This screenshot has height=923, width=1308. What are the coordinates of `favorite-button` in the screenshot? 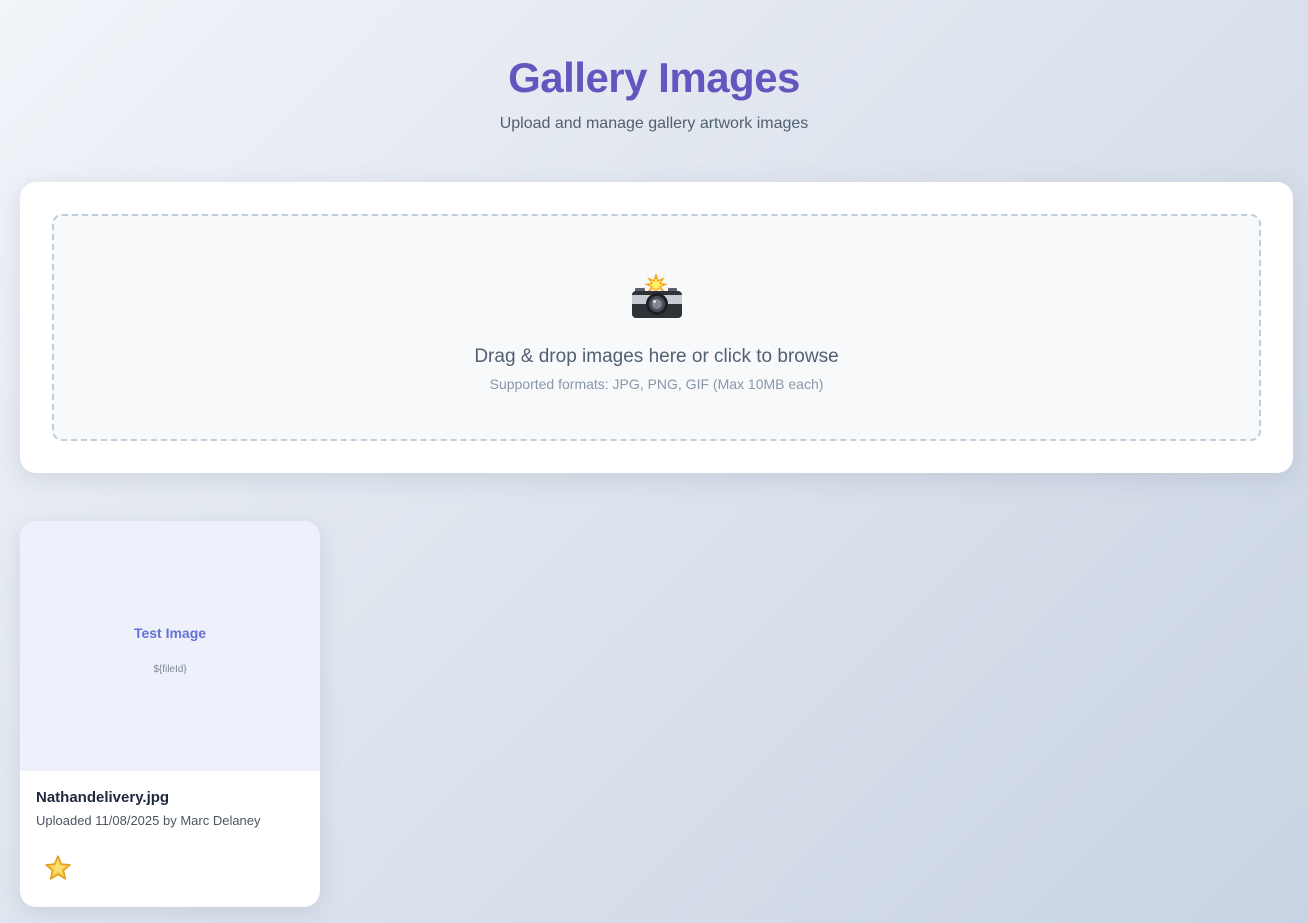 It's located at (58, 868).